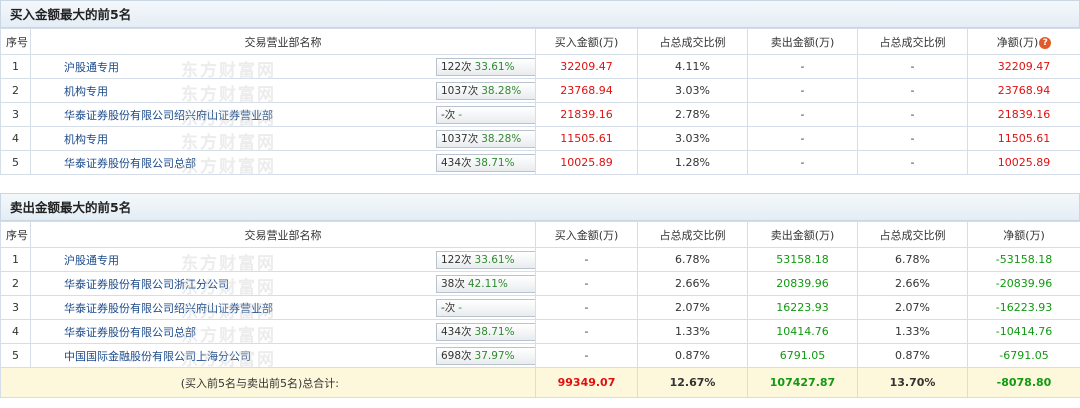 This screenshot has width=1080, height=408. What do you see at coordinates (540, 207) in the screenshot?
I see `sell-section-title: 卖出金额最大的前5名` at bounding box center [540, 207].